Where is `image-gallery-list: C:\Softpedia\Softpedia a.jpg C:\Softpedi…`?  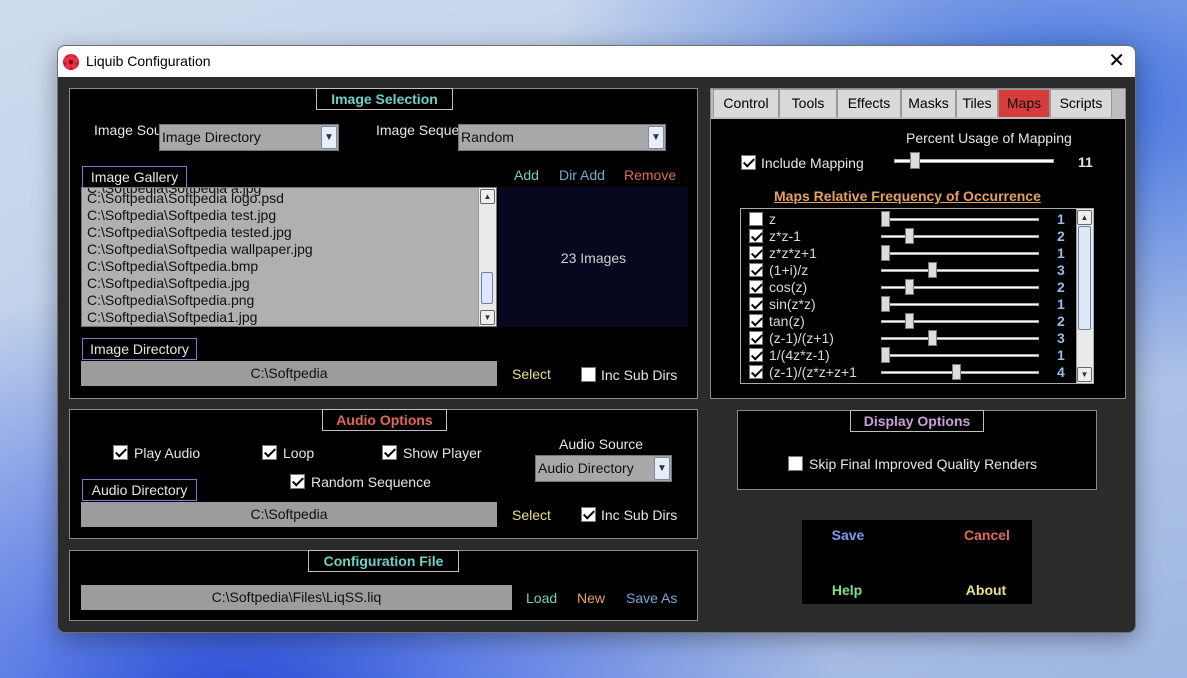 image-gallery-list: C:\Softpedia\Softpedia a.jpg C:\Softpedi… is located at coordinates (289, 257).